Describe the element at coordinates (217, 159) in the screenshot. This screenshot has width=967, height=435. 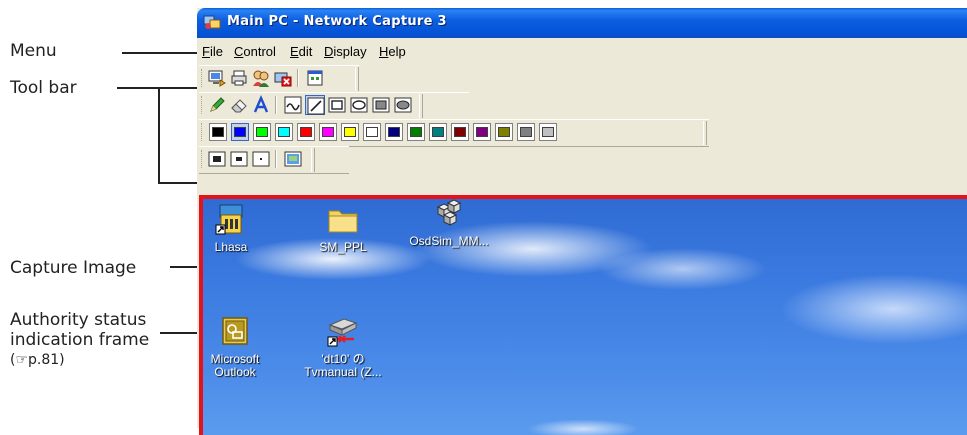
I see `line-thick-icon` at that location.